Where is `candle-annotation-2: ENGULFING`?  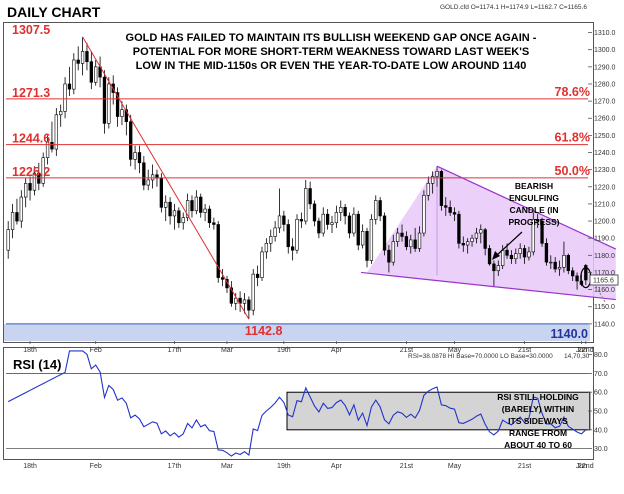 candle-annotation-2: ENGULFING is located at coordinates (534, 198).